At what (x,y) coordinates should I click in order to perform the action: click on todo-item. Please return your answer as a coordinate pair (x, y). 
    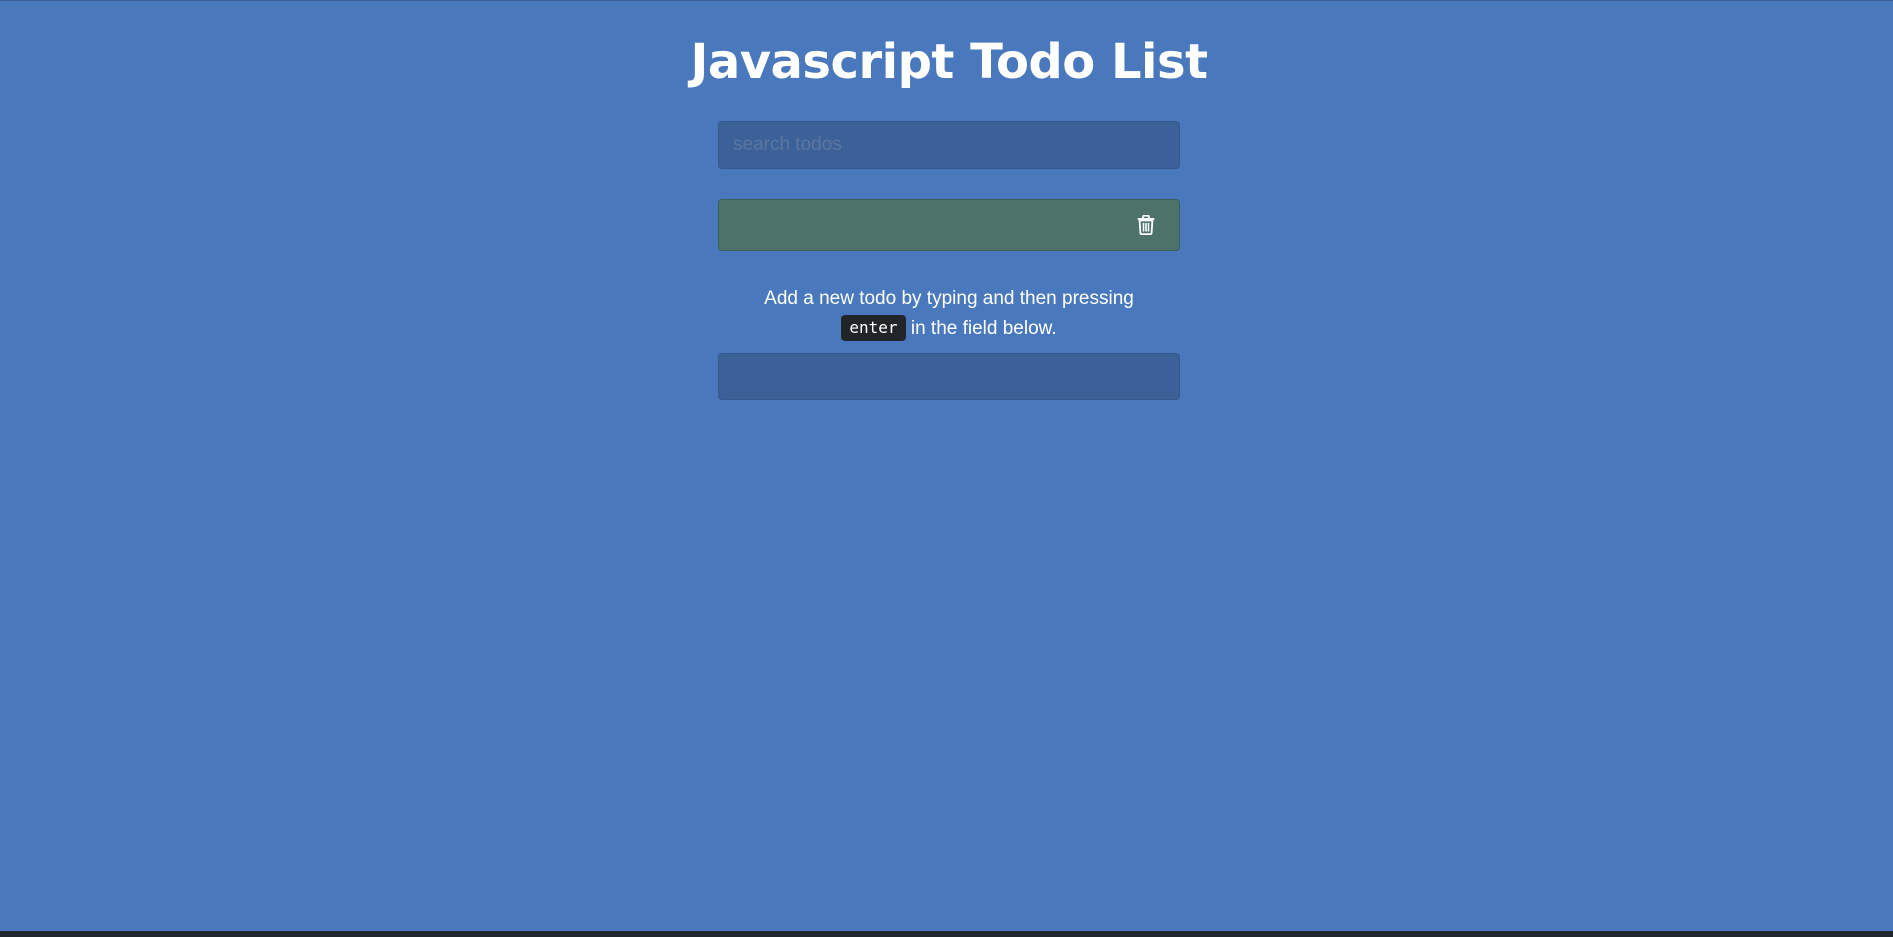
    Looking at the image, I should click on (949, 225).